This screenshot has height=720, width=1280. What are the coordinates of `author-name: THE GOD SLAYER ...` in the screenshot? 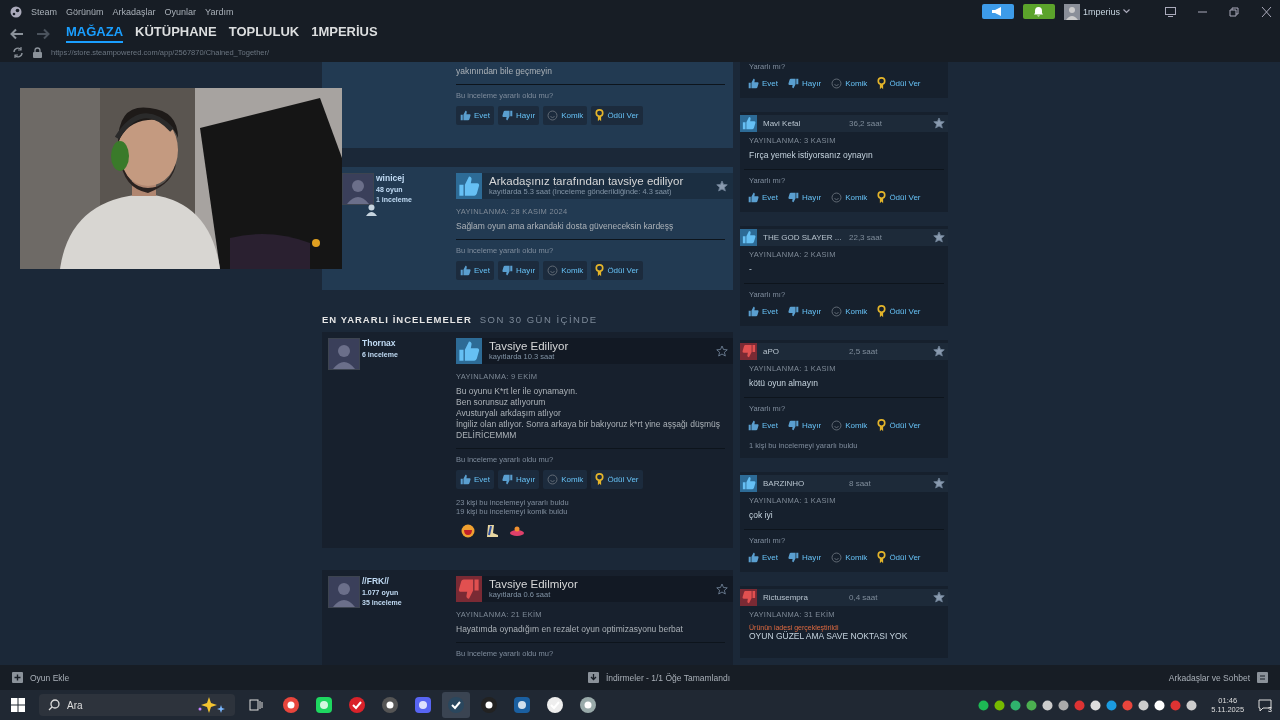 It's located at (803, 237).